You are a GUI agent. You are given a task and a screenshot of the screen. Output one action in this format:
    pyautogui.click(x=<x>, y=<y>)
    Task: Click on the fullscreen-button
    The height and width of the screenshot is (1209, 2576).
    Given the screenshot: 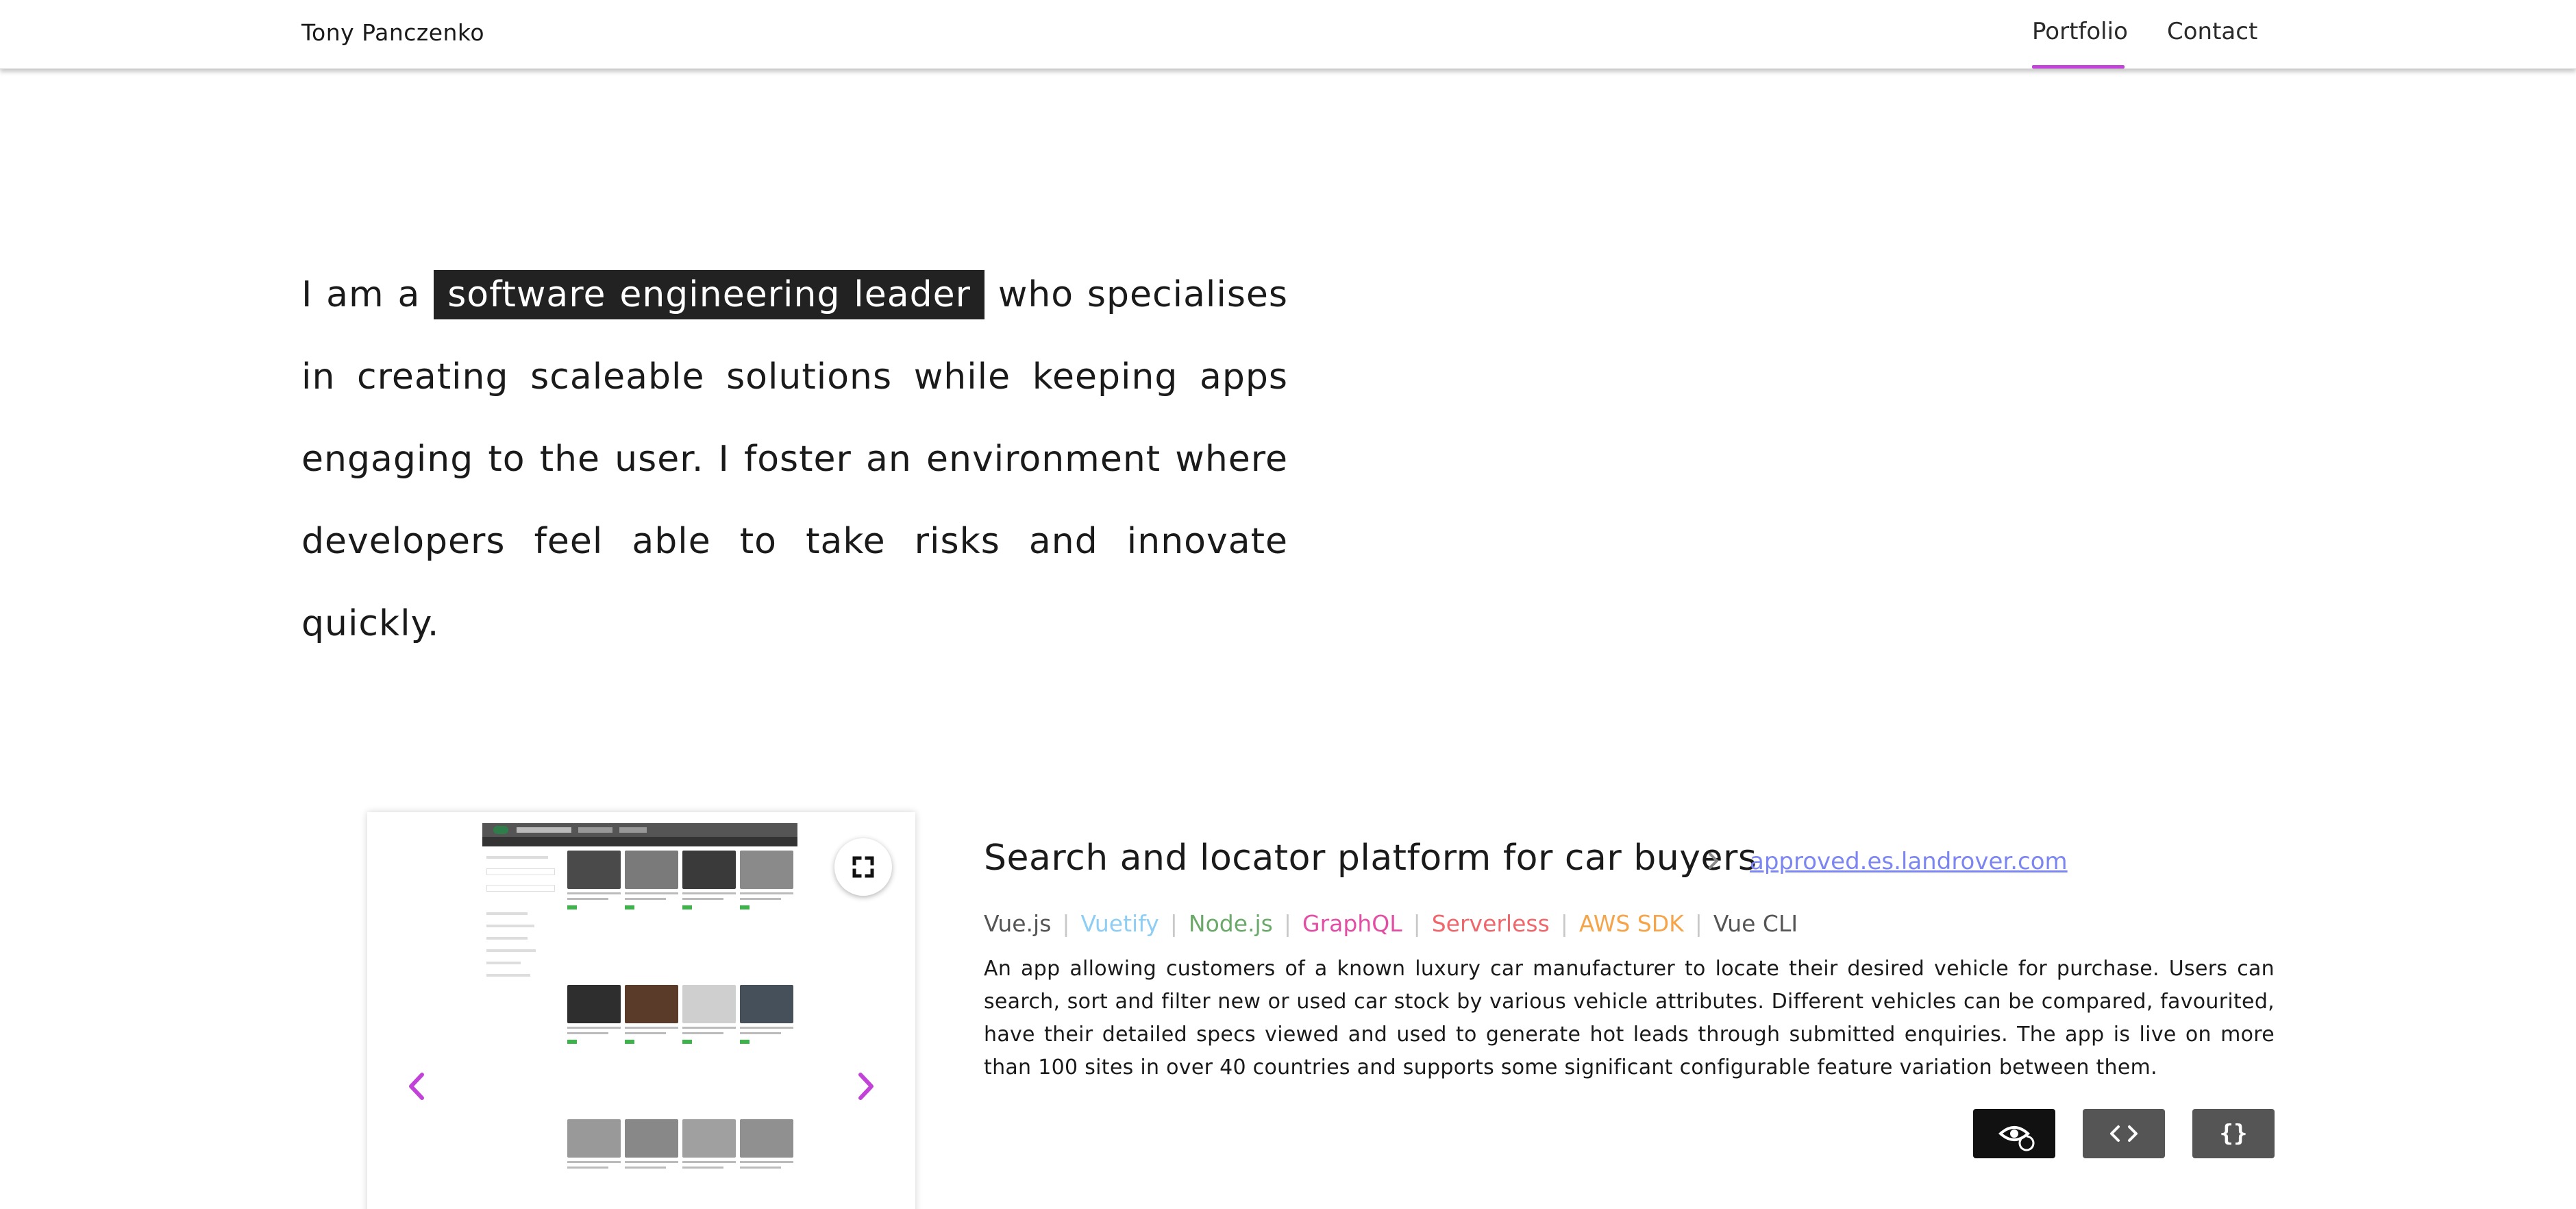 What is the action you would take?
    pyautogui.click(x=863, y=867)
    